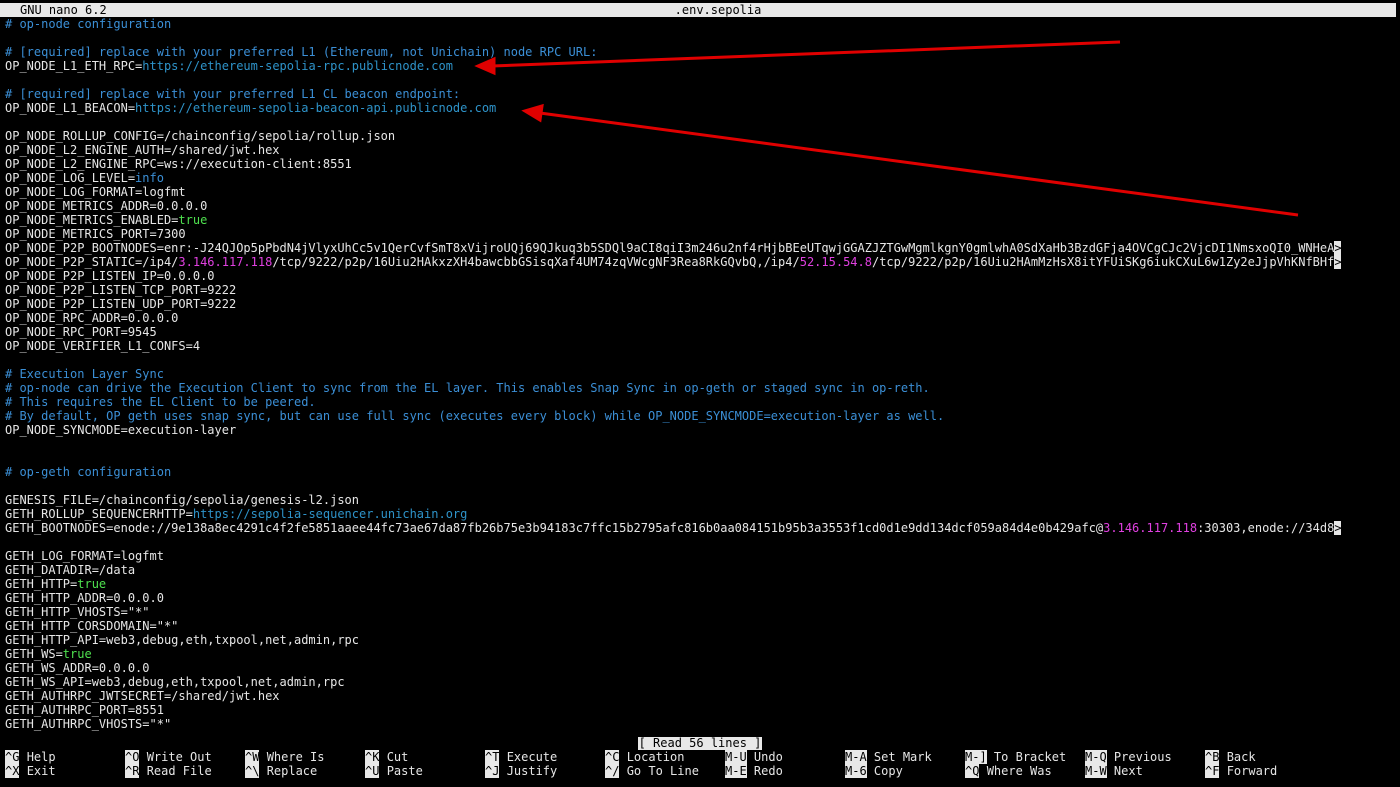 The image size is (1400, 787). I want to click on red-arrowhead-rpc-url, so click(485, 66).